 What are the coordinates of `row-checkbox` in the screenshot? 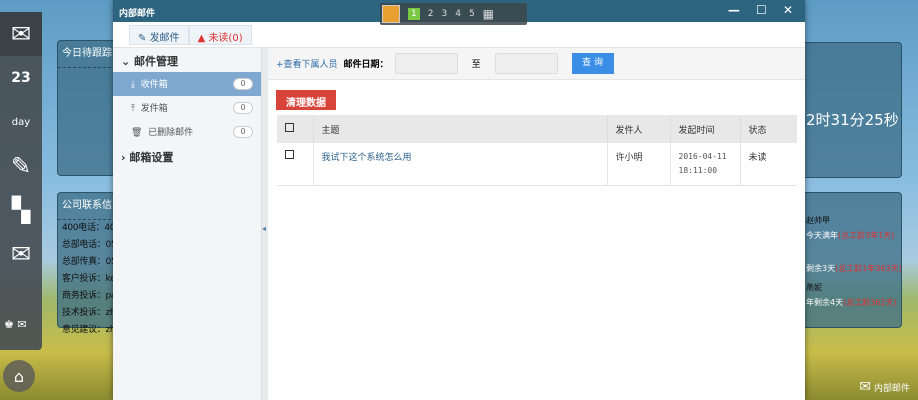 It's located at (289, 154).